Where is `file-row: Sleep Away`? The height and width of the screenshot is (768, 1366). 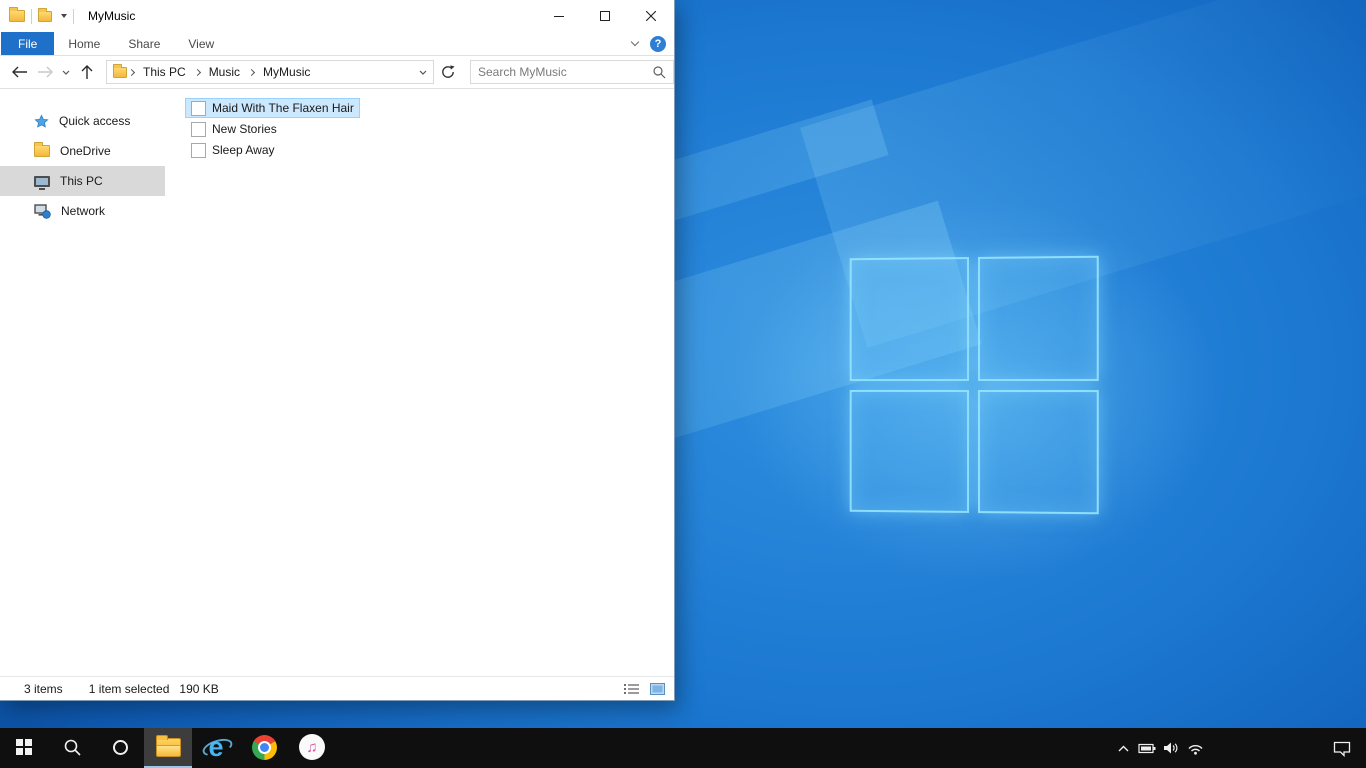
file-row: Sleep Away is located at coordinates (233, 150).